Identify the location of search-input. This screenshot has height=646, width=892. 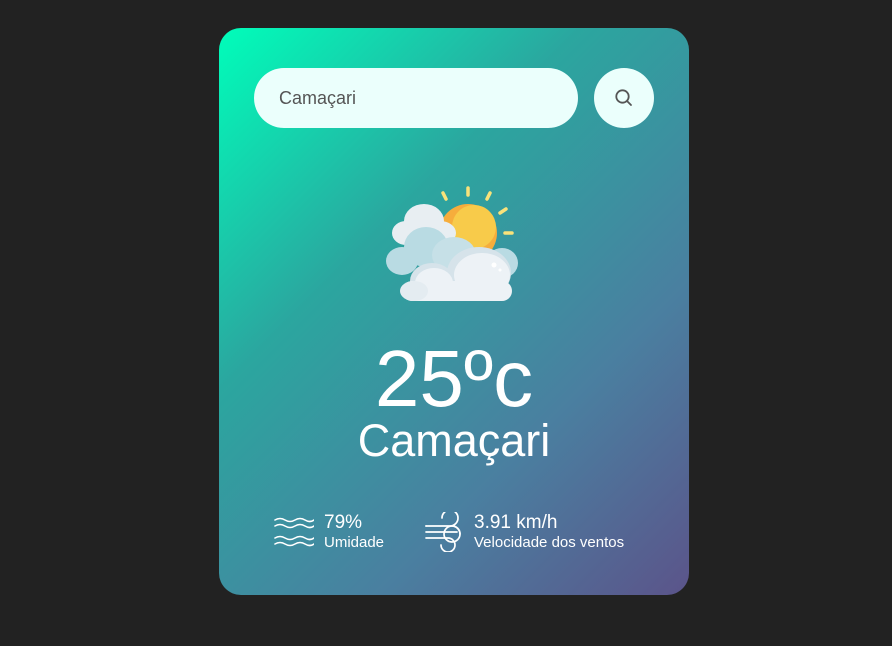
(416, 98).